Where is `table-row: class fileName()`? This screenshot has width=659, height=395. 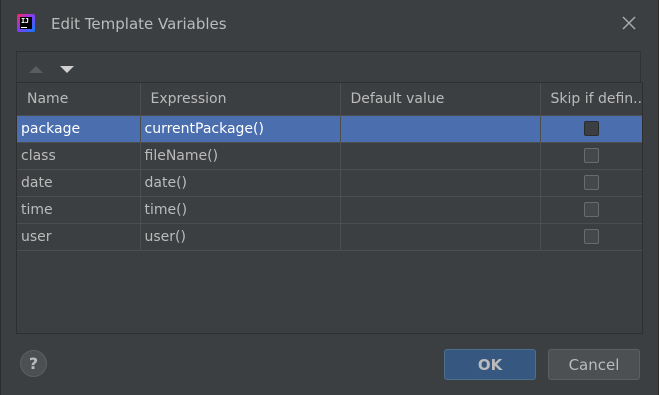
table-row: class fileName() is located at coordinates (329, 156).